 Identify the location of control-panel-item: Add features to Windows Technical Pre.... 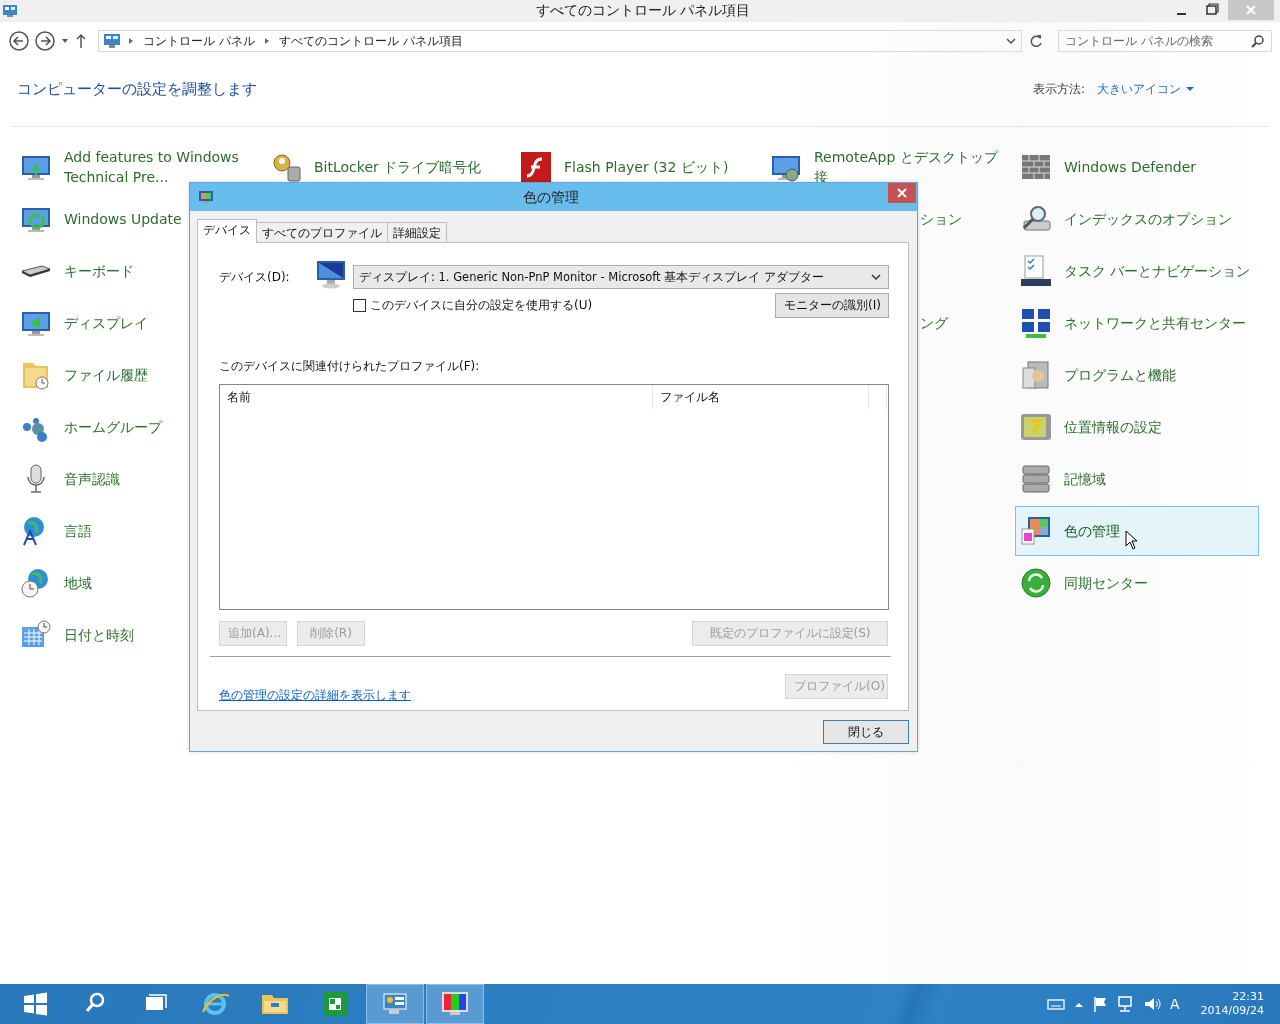
(137, 167).